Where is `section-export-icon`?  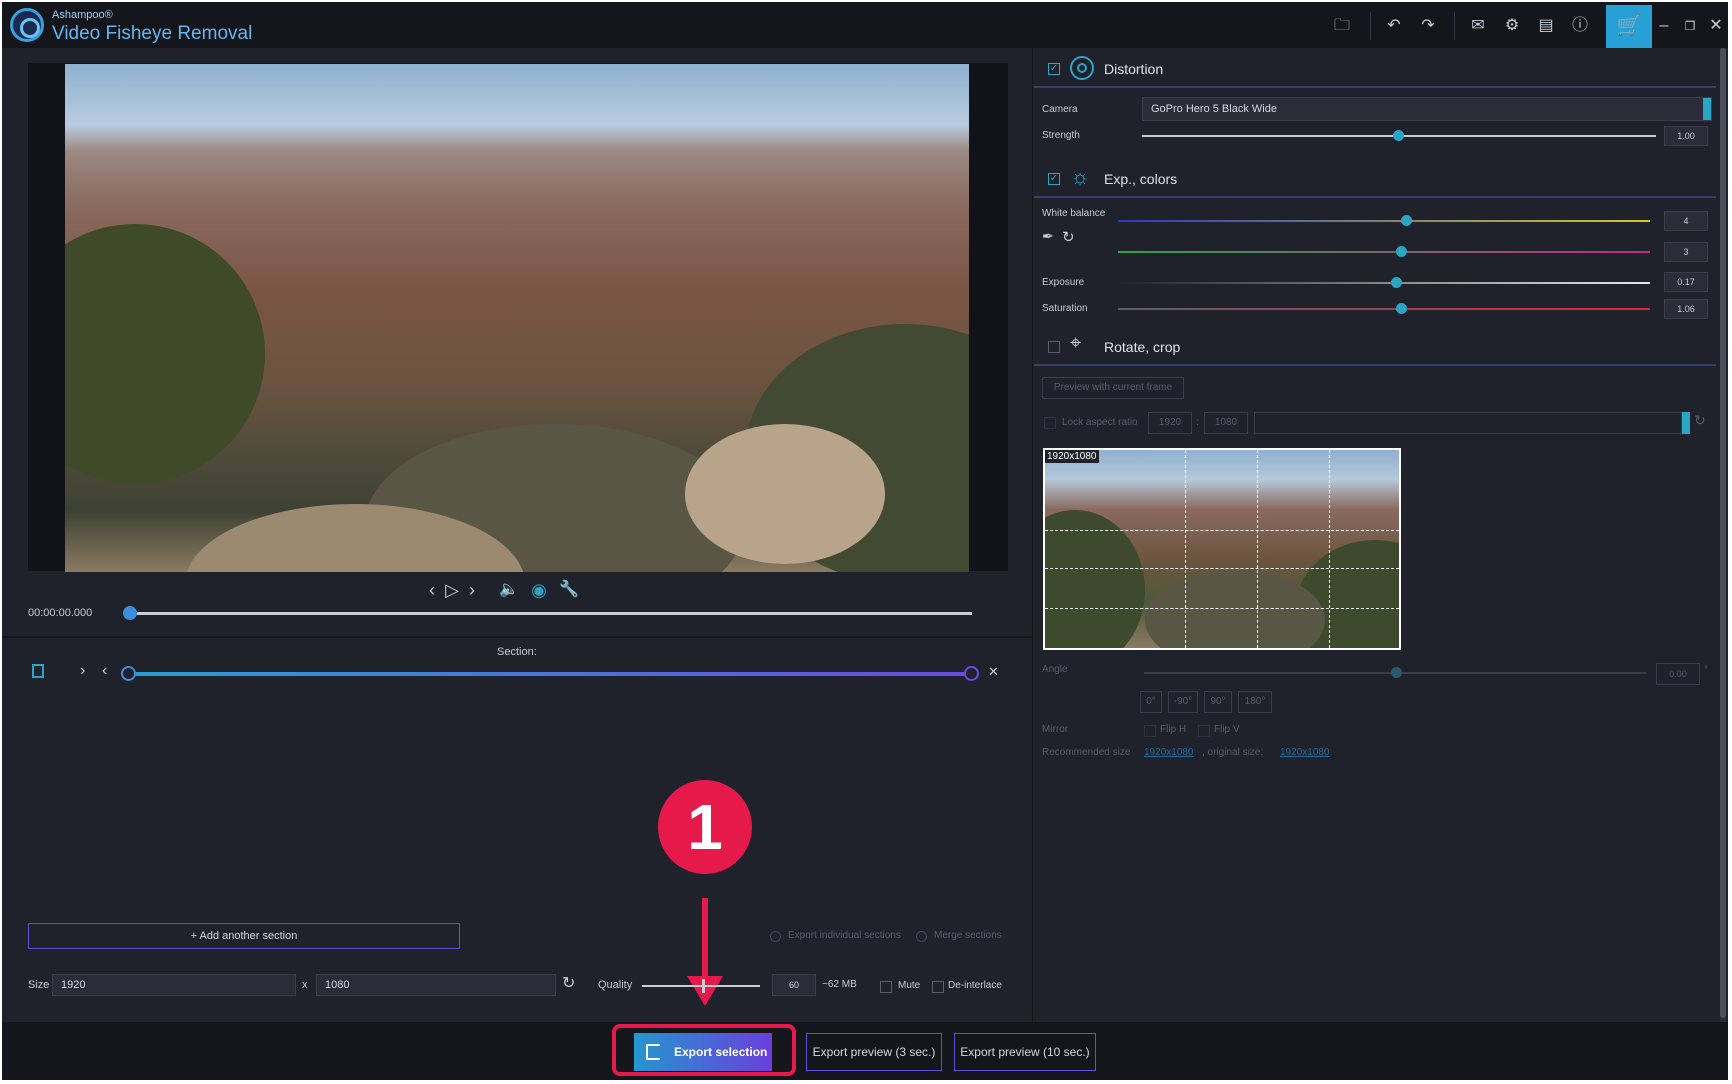 section-export-icon is located at coordinates (38, 671).